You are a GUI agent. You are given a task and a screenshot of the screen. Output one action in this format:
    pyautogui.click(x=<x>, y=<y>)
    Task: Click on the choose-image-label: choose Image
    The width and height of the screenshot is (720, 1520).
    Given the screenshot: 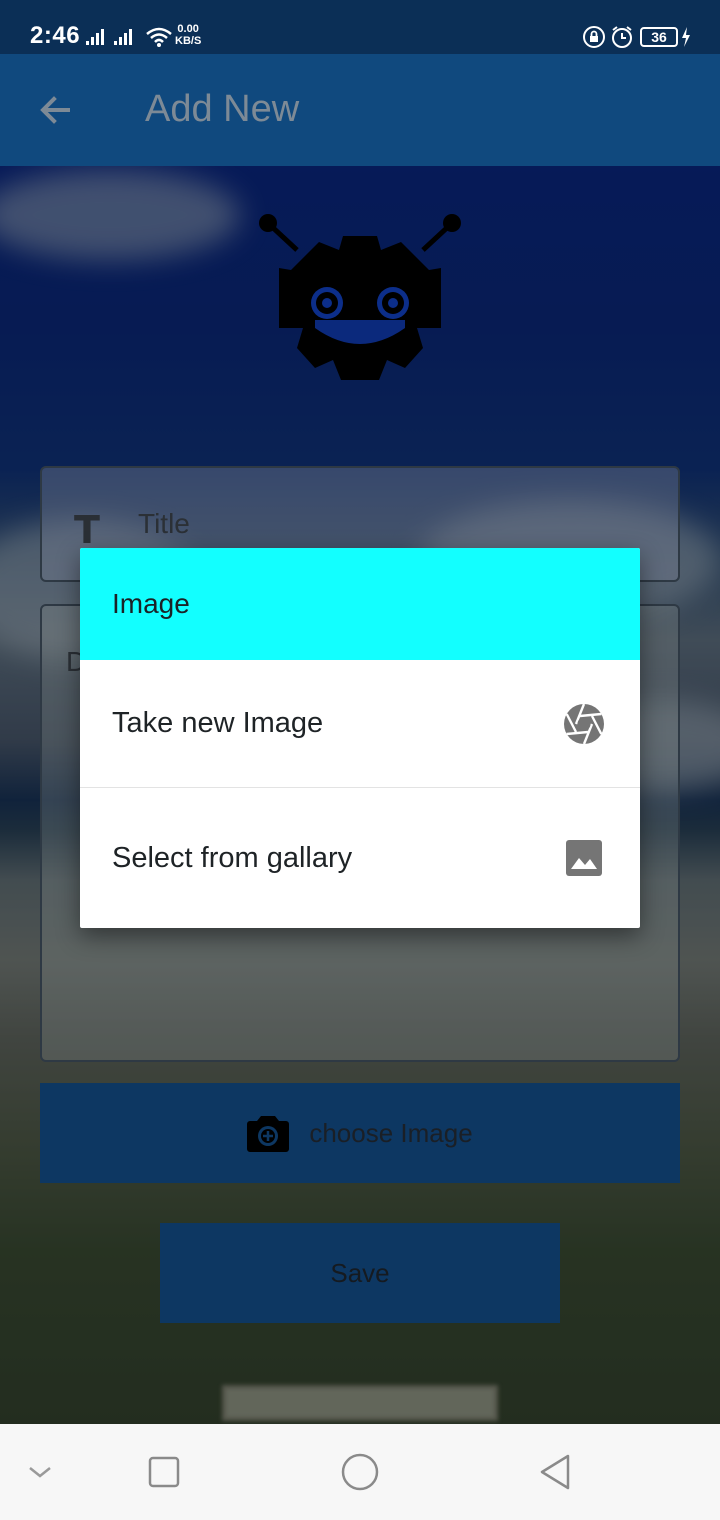 What is the action you would take?
    pyautogui.click(x=391, y=1132)
    